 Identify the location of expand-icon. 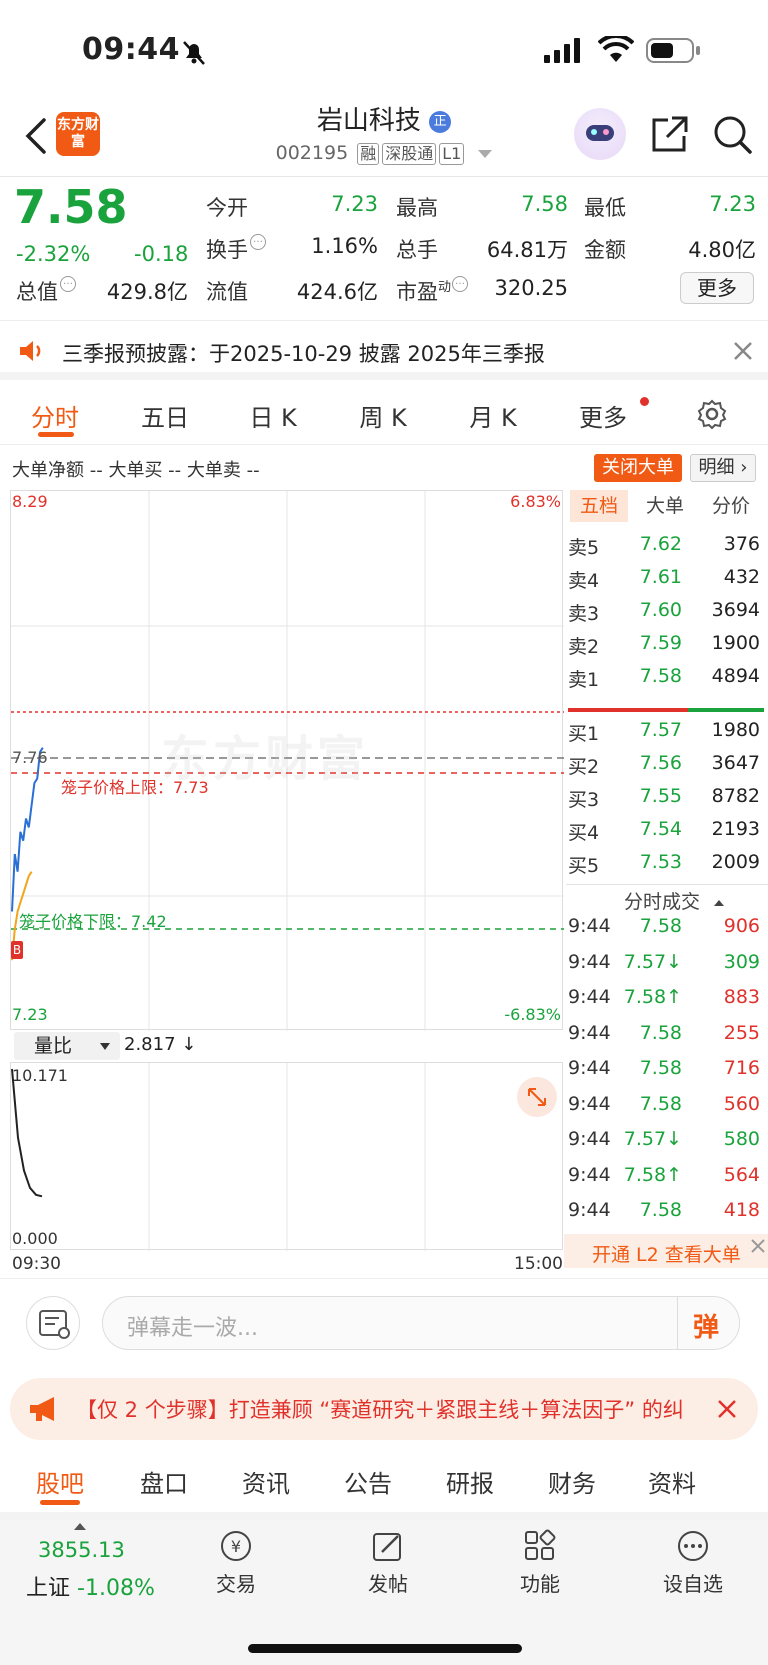
(537, 1097).